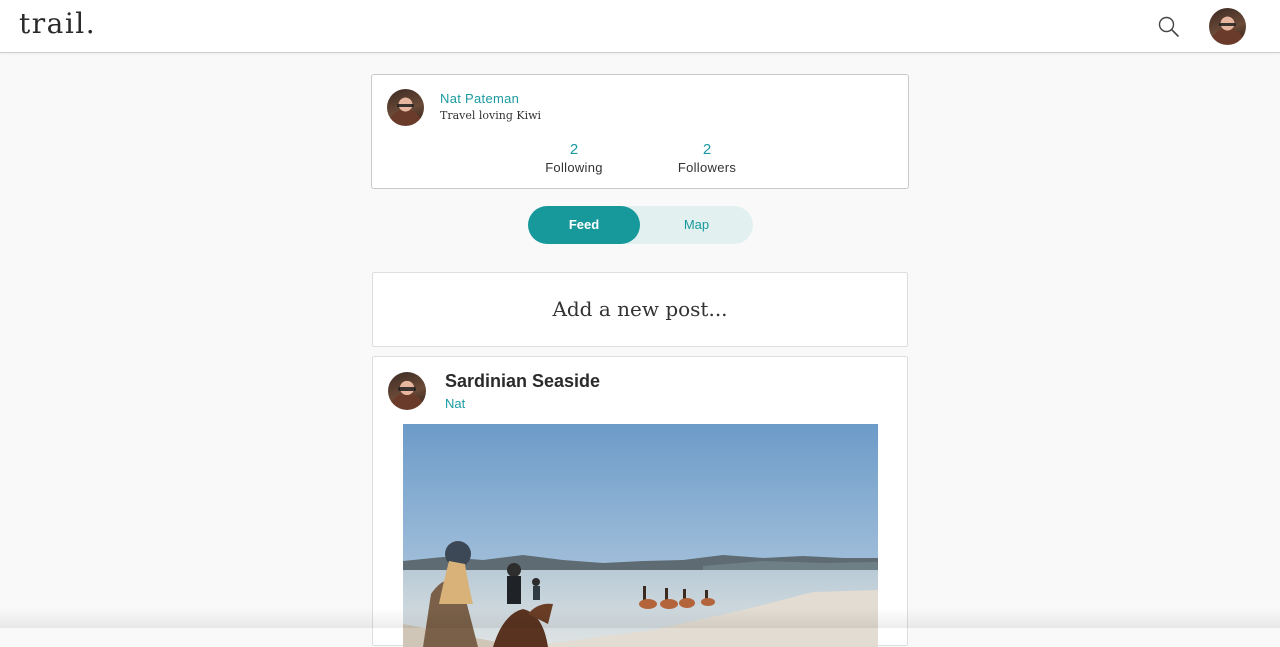 Image resolution: width=1280 pixels, height=647 pixels. I want to click on followers-stat: 2 Followers, so click(707, 159).